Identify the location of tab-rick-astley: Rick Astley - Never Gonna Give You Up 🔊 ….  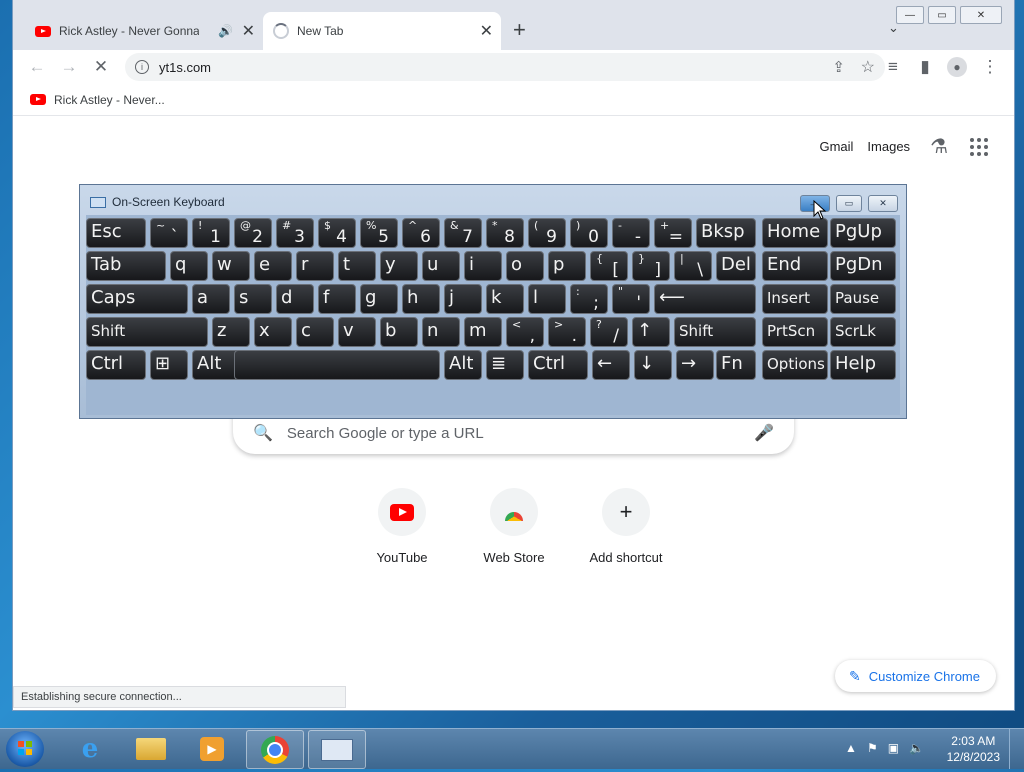
(144, 31).